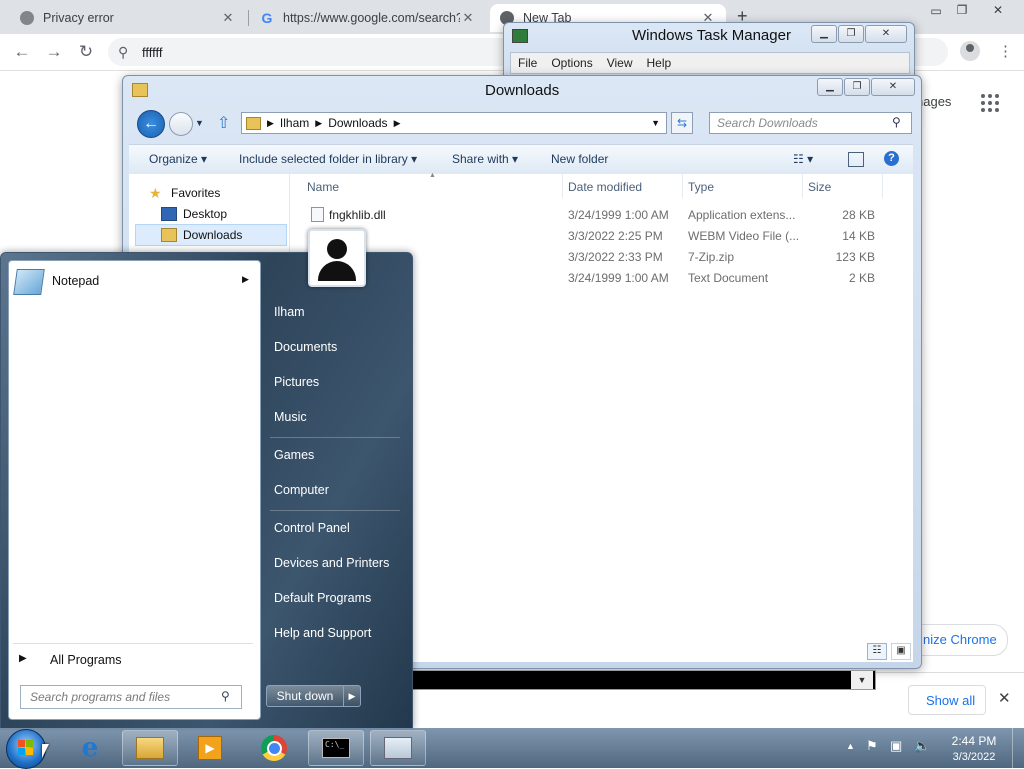  What do you see at coordinates (27, 18) in the screenshot?
I see `globe-icon` at bounding box center [27, 18].